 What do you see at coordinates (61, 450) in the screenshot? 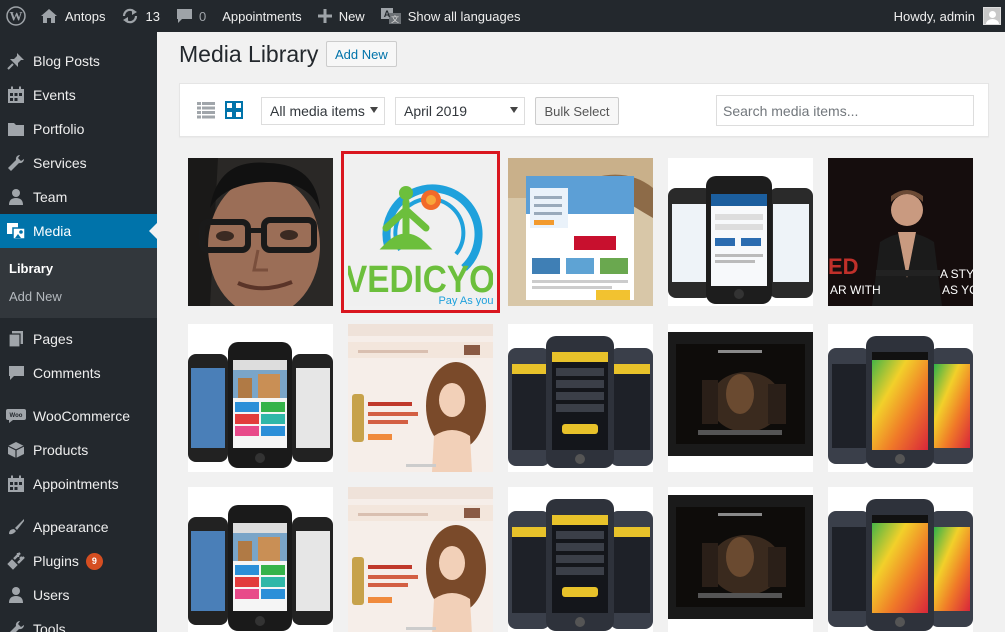
I see `menu-label: Products` at bounding box center [61, 450].